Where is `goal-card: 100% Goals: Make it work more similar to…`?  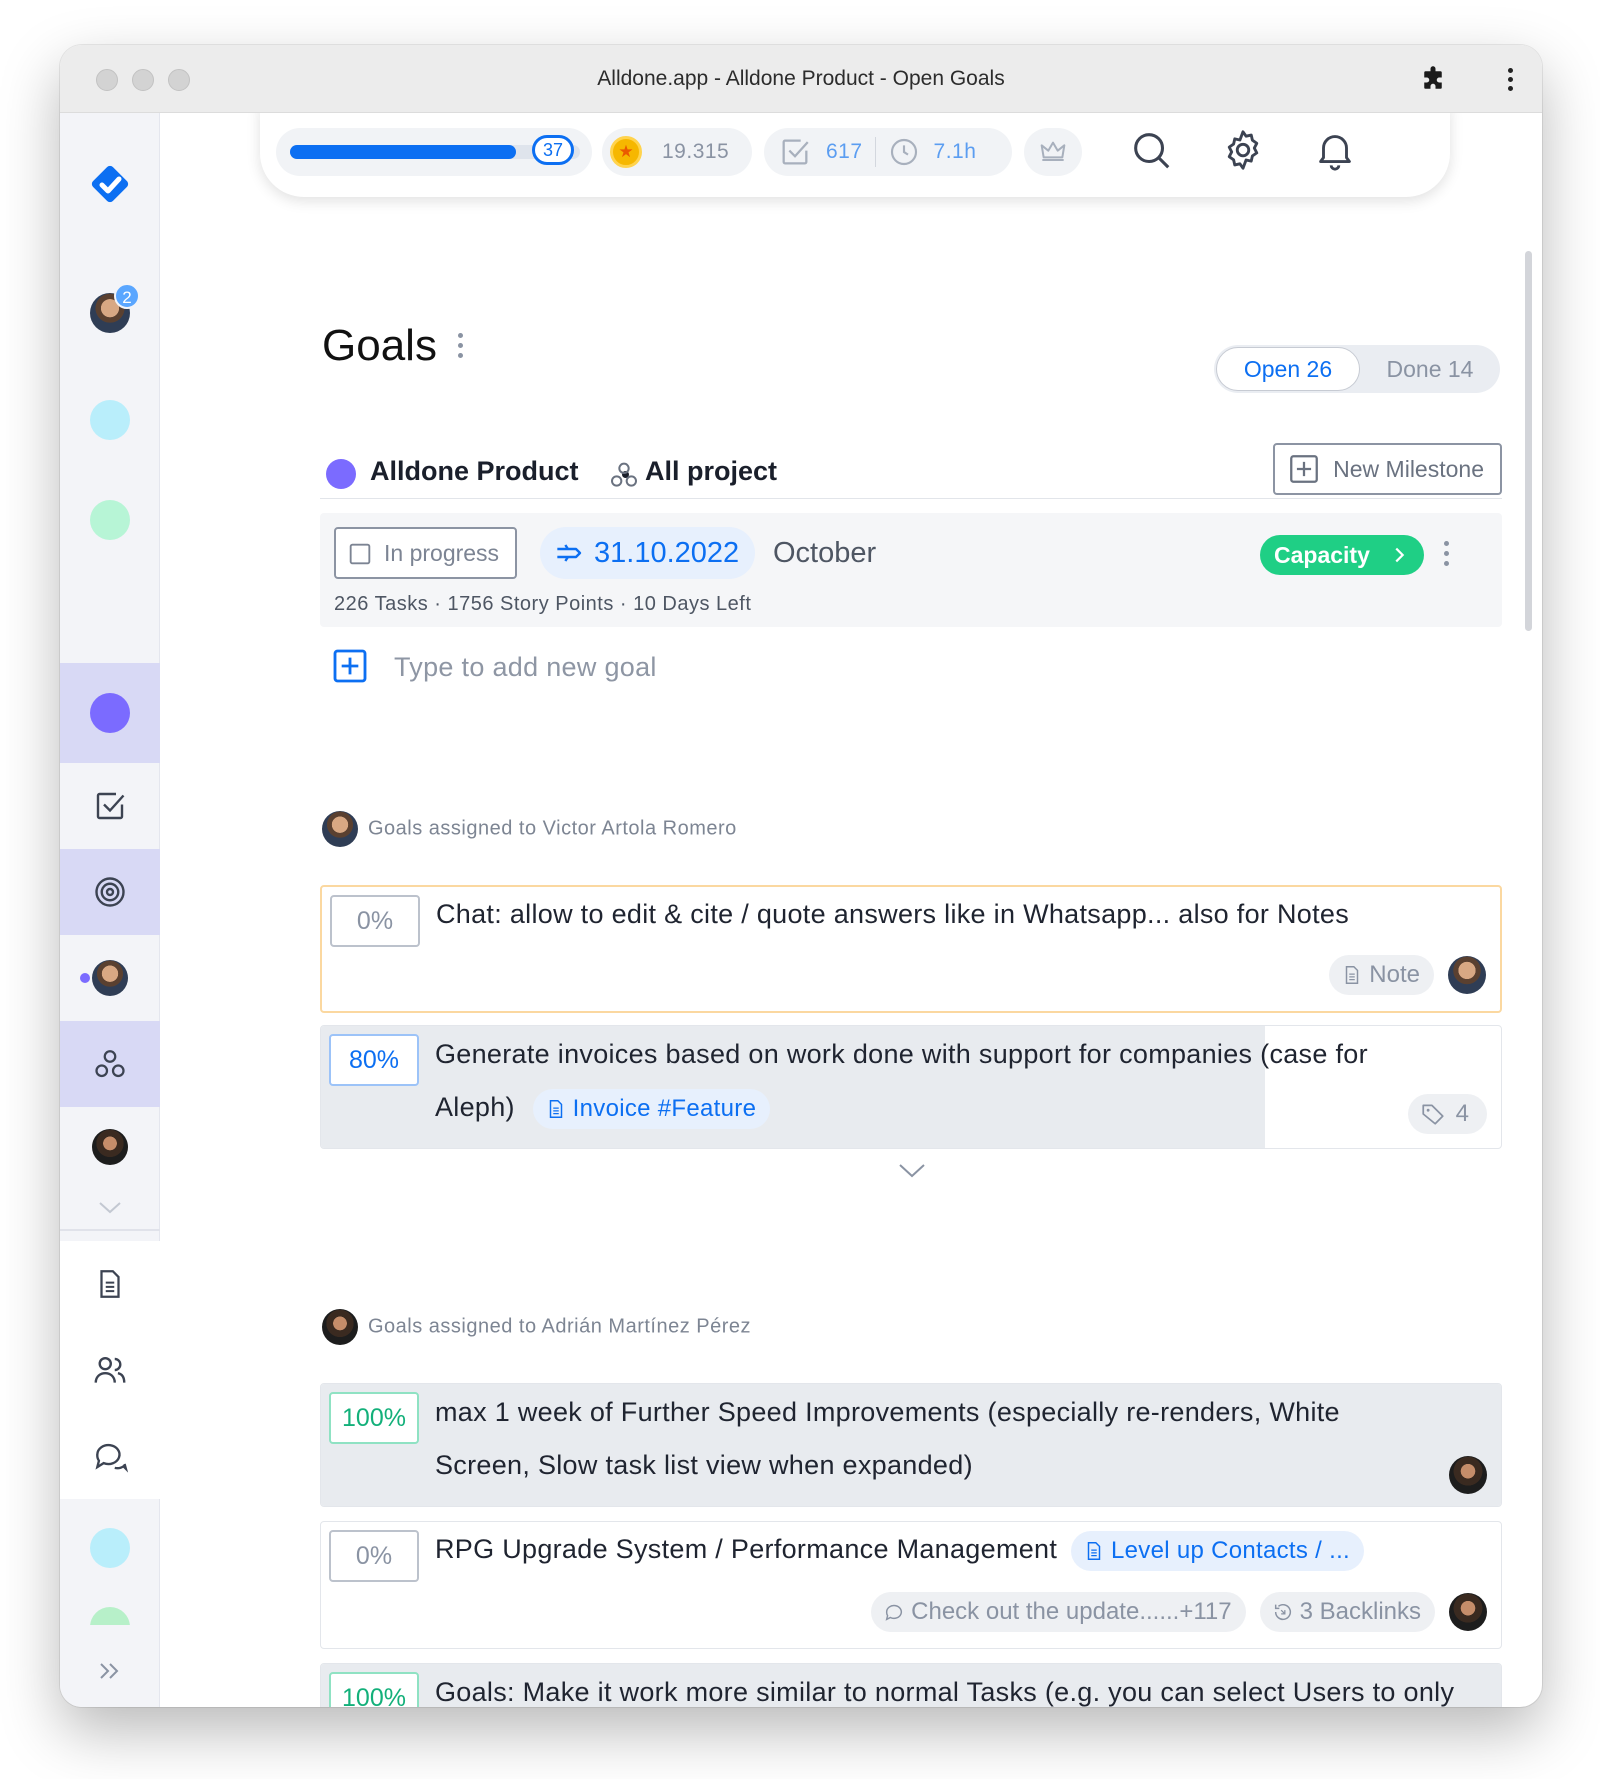 goal-card: 100% Goals: Make it work more similar to… is located at coordinates (911, 1685).